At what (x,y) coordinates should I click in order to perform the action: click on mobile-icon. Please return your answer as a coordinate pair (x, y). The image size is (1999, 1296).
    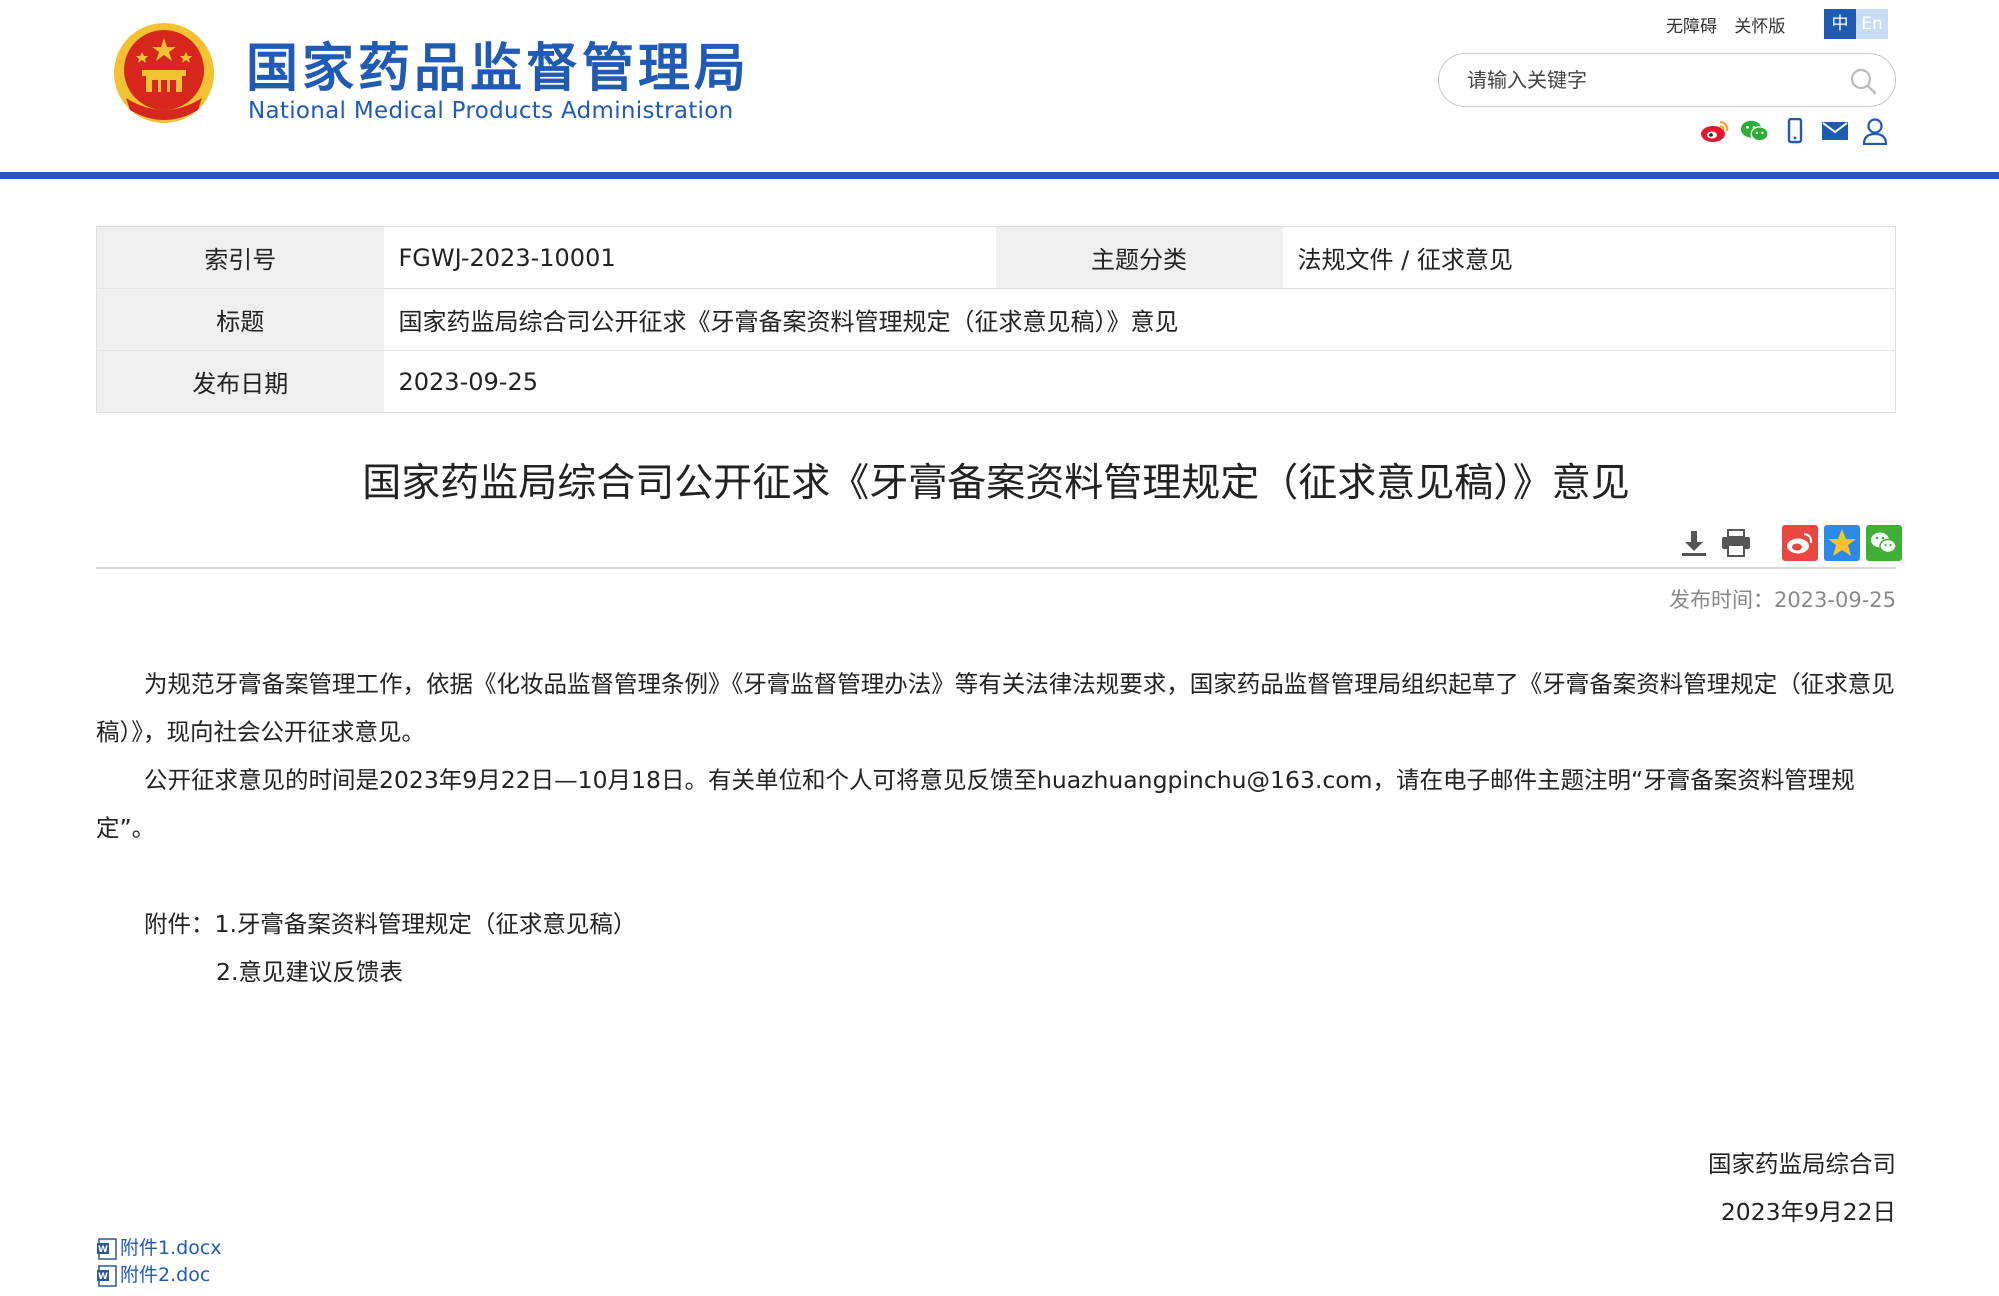
    Looking at the image, I should click on (1795, 131).